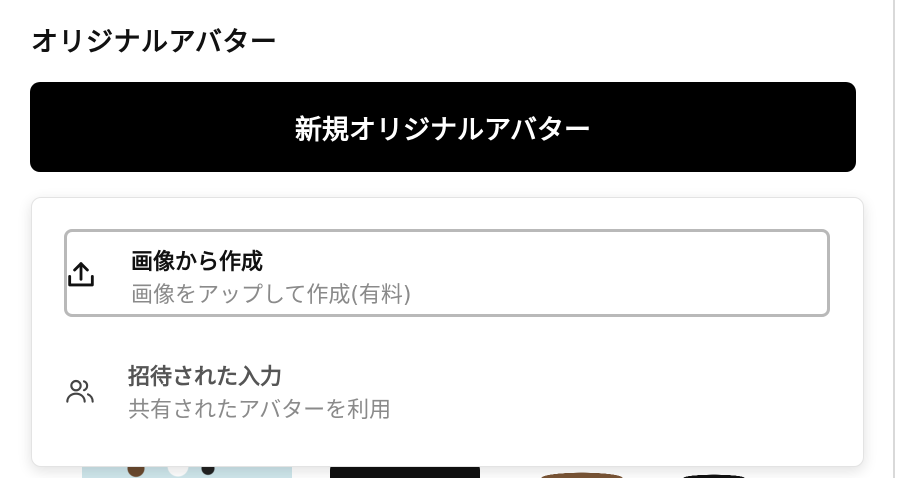  Describe the element at coordinates (260, 410) in the screenshot. I see `menu-item-subtitle: 共有されたアバターを利用` at that location.